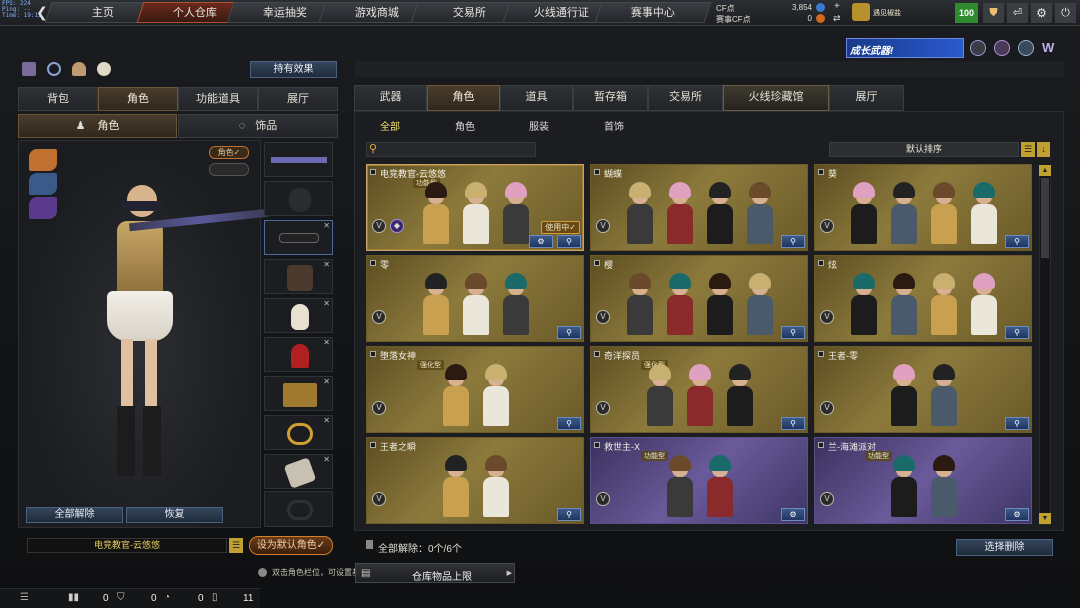  What do you see at coordinates (298, 432) in the screenshot?
I see `slot-ring: ✕` at bounding box center [298, 432].